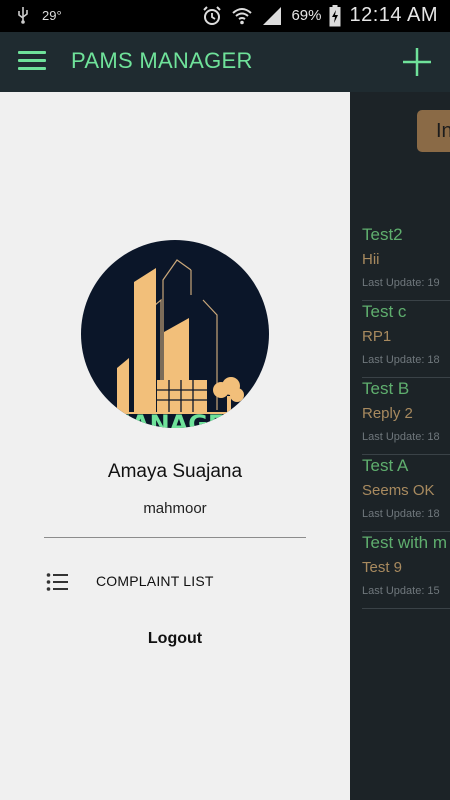 The width and height of the screenshot is (450, 800). Describe the element at coordinates (306, 15) in the screenshot. I see `battery-percent: 69%` at that location.